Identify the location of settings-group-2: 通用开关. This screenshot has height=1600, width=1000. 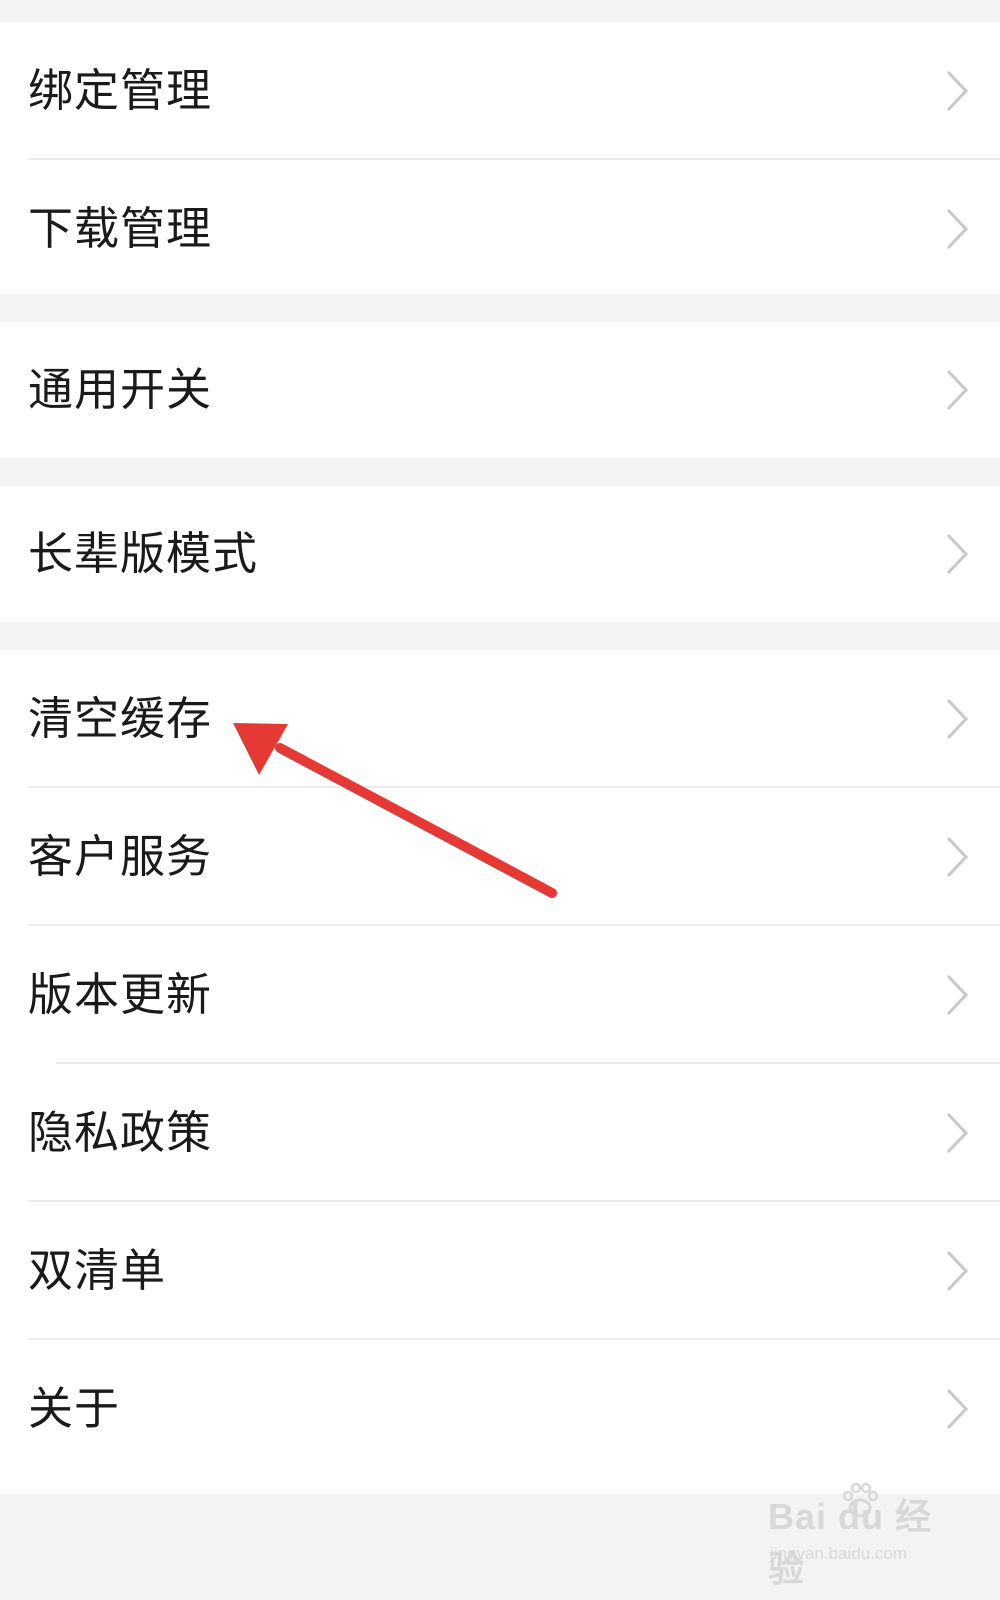
(500, 390).